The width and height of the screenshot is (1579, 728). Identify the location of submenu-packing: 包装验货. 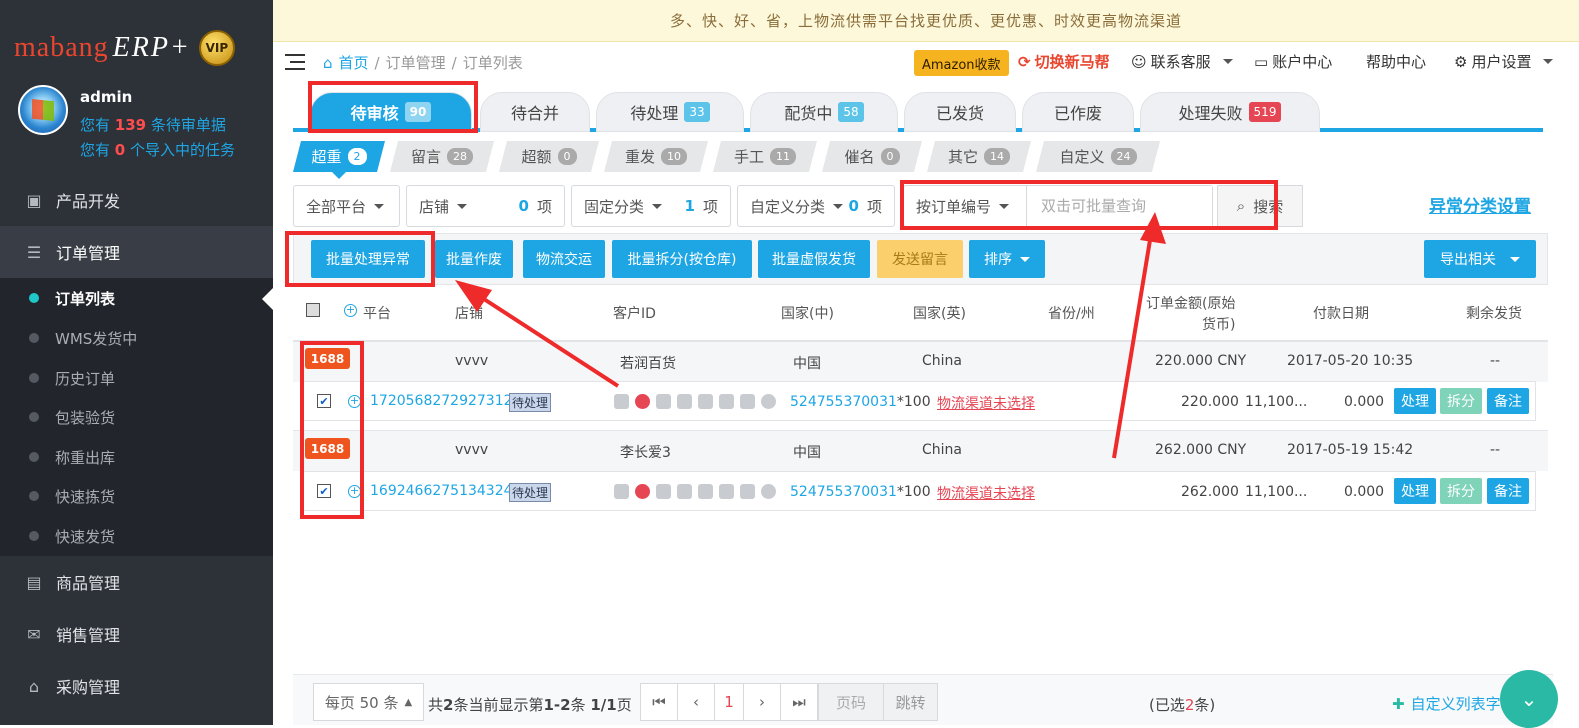
(136, 417).